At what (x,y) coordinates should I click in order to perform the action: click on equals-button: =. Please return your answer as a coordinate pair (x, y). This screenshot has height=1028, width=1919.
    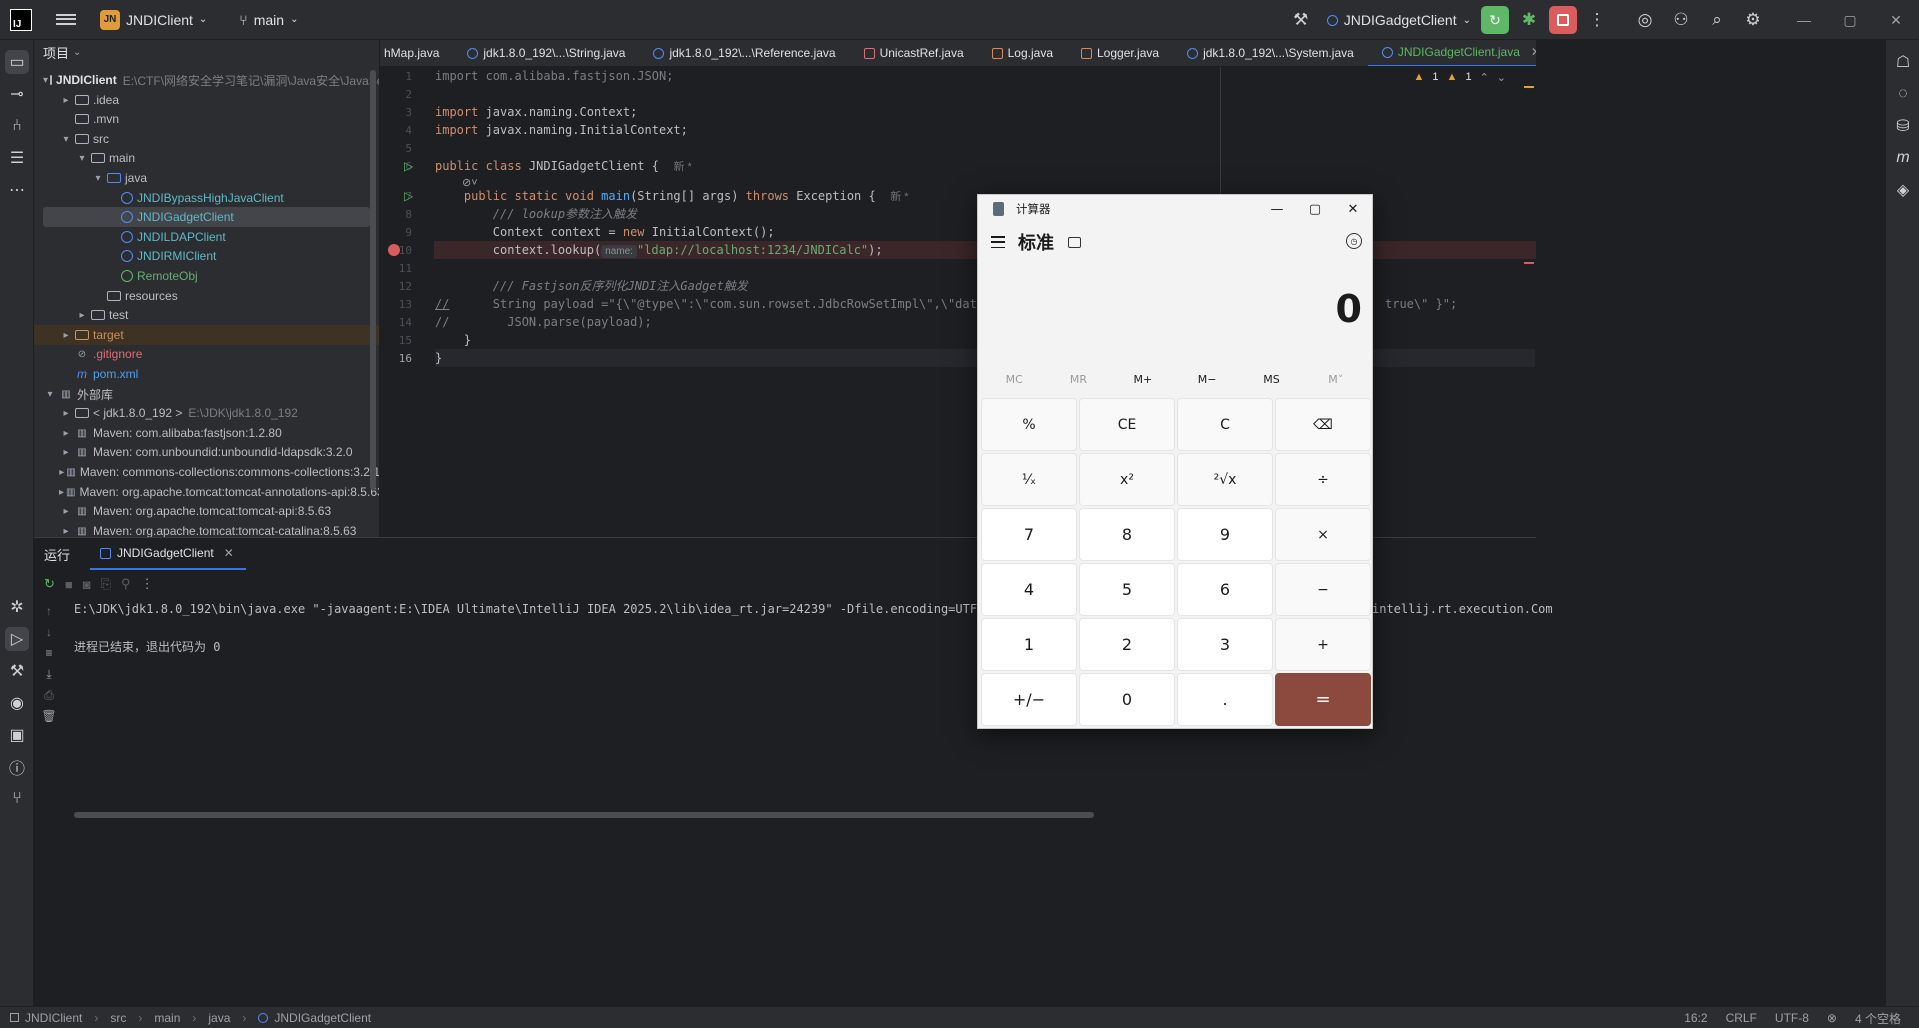
    Looking at the image, I should click on (1323, 699).